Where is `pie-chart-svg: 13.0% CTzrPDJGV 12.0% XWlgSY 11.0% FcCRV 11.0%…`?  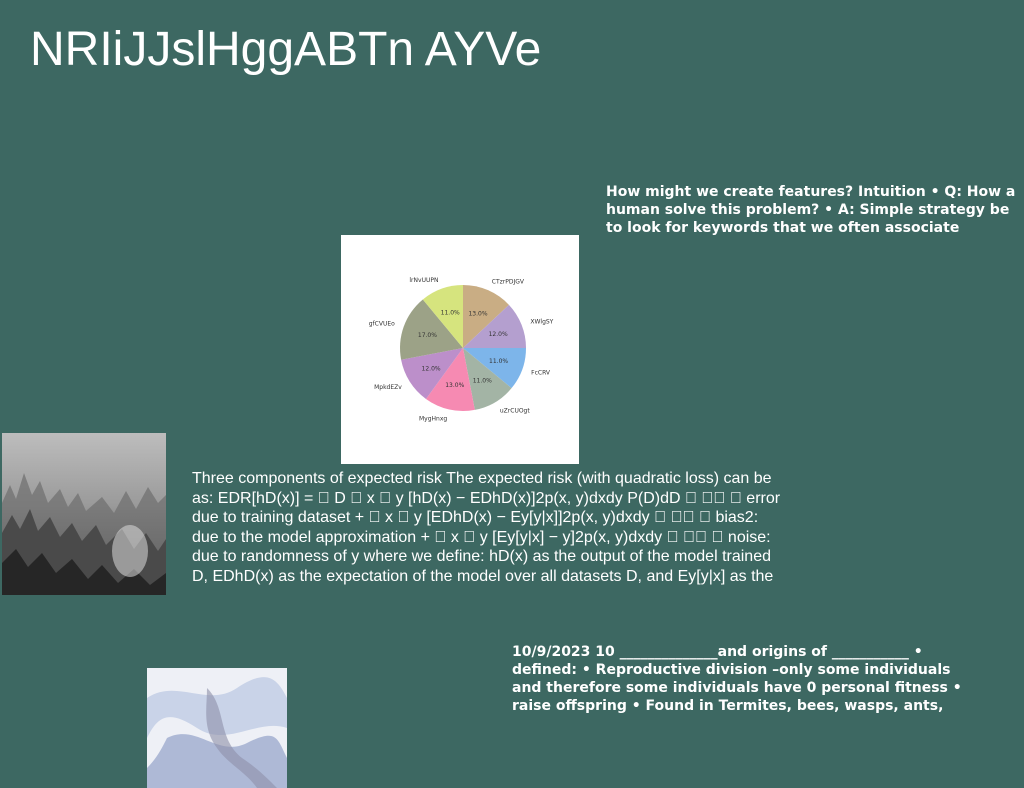 pie-chart-svg: 13.0% CTzrPDJGV 12.0% XWlgSY 11.0% FcCRV 11.0%… is located at coordinates (461, 350).